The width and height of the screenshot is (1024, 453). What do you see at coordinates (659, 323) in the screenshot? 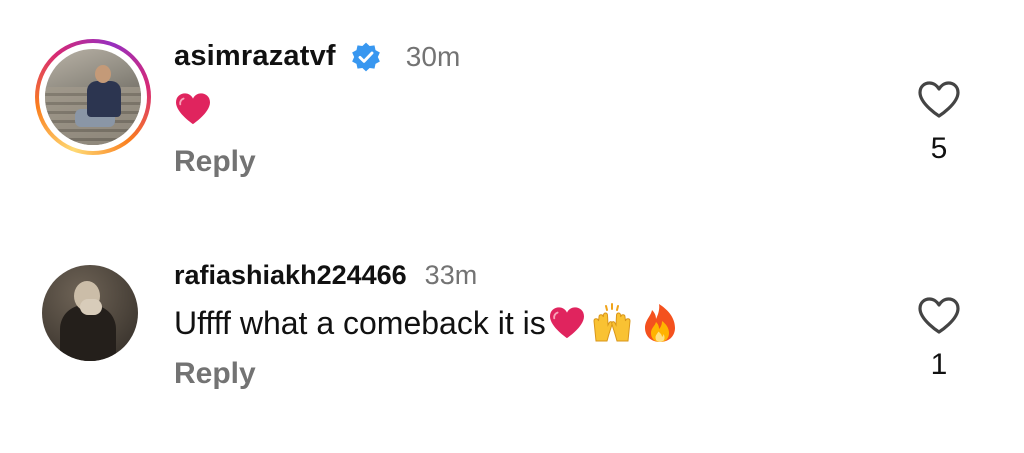
I see `fire-emoji` at bounding box center [659, 323].